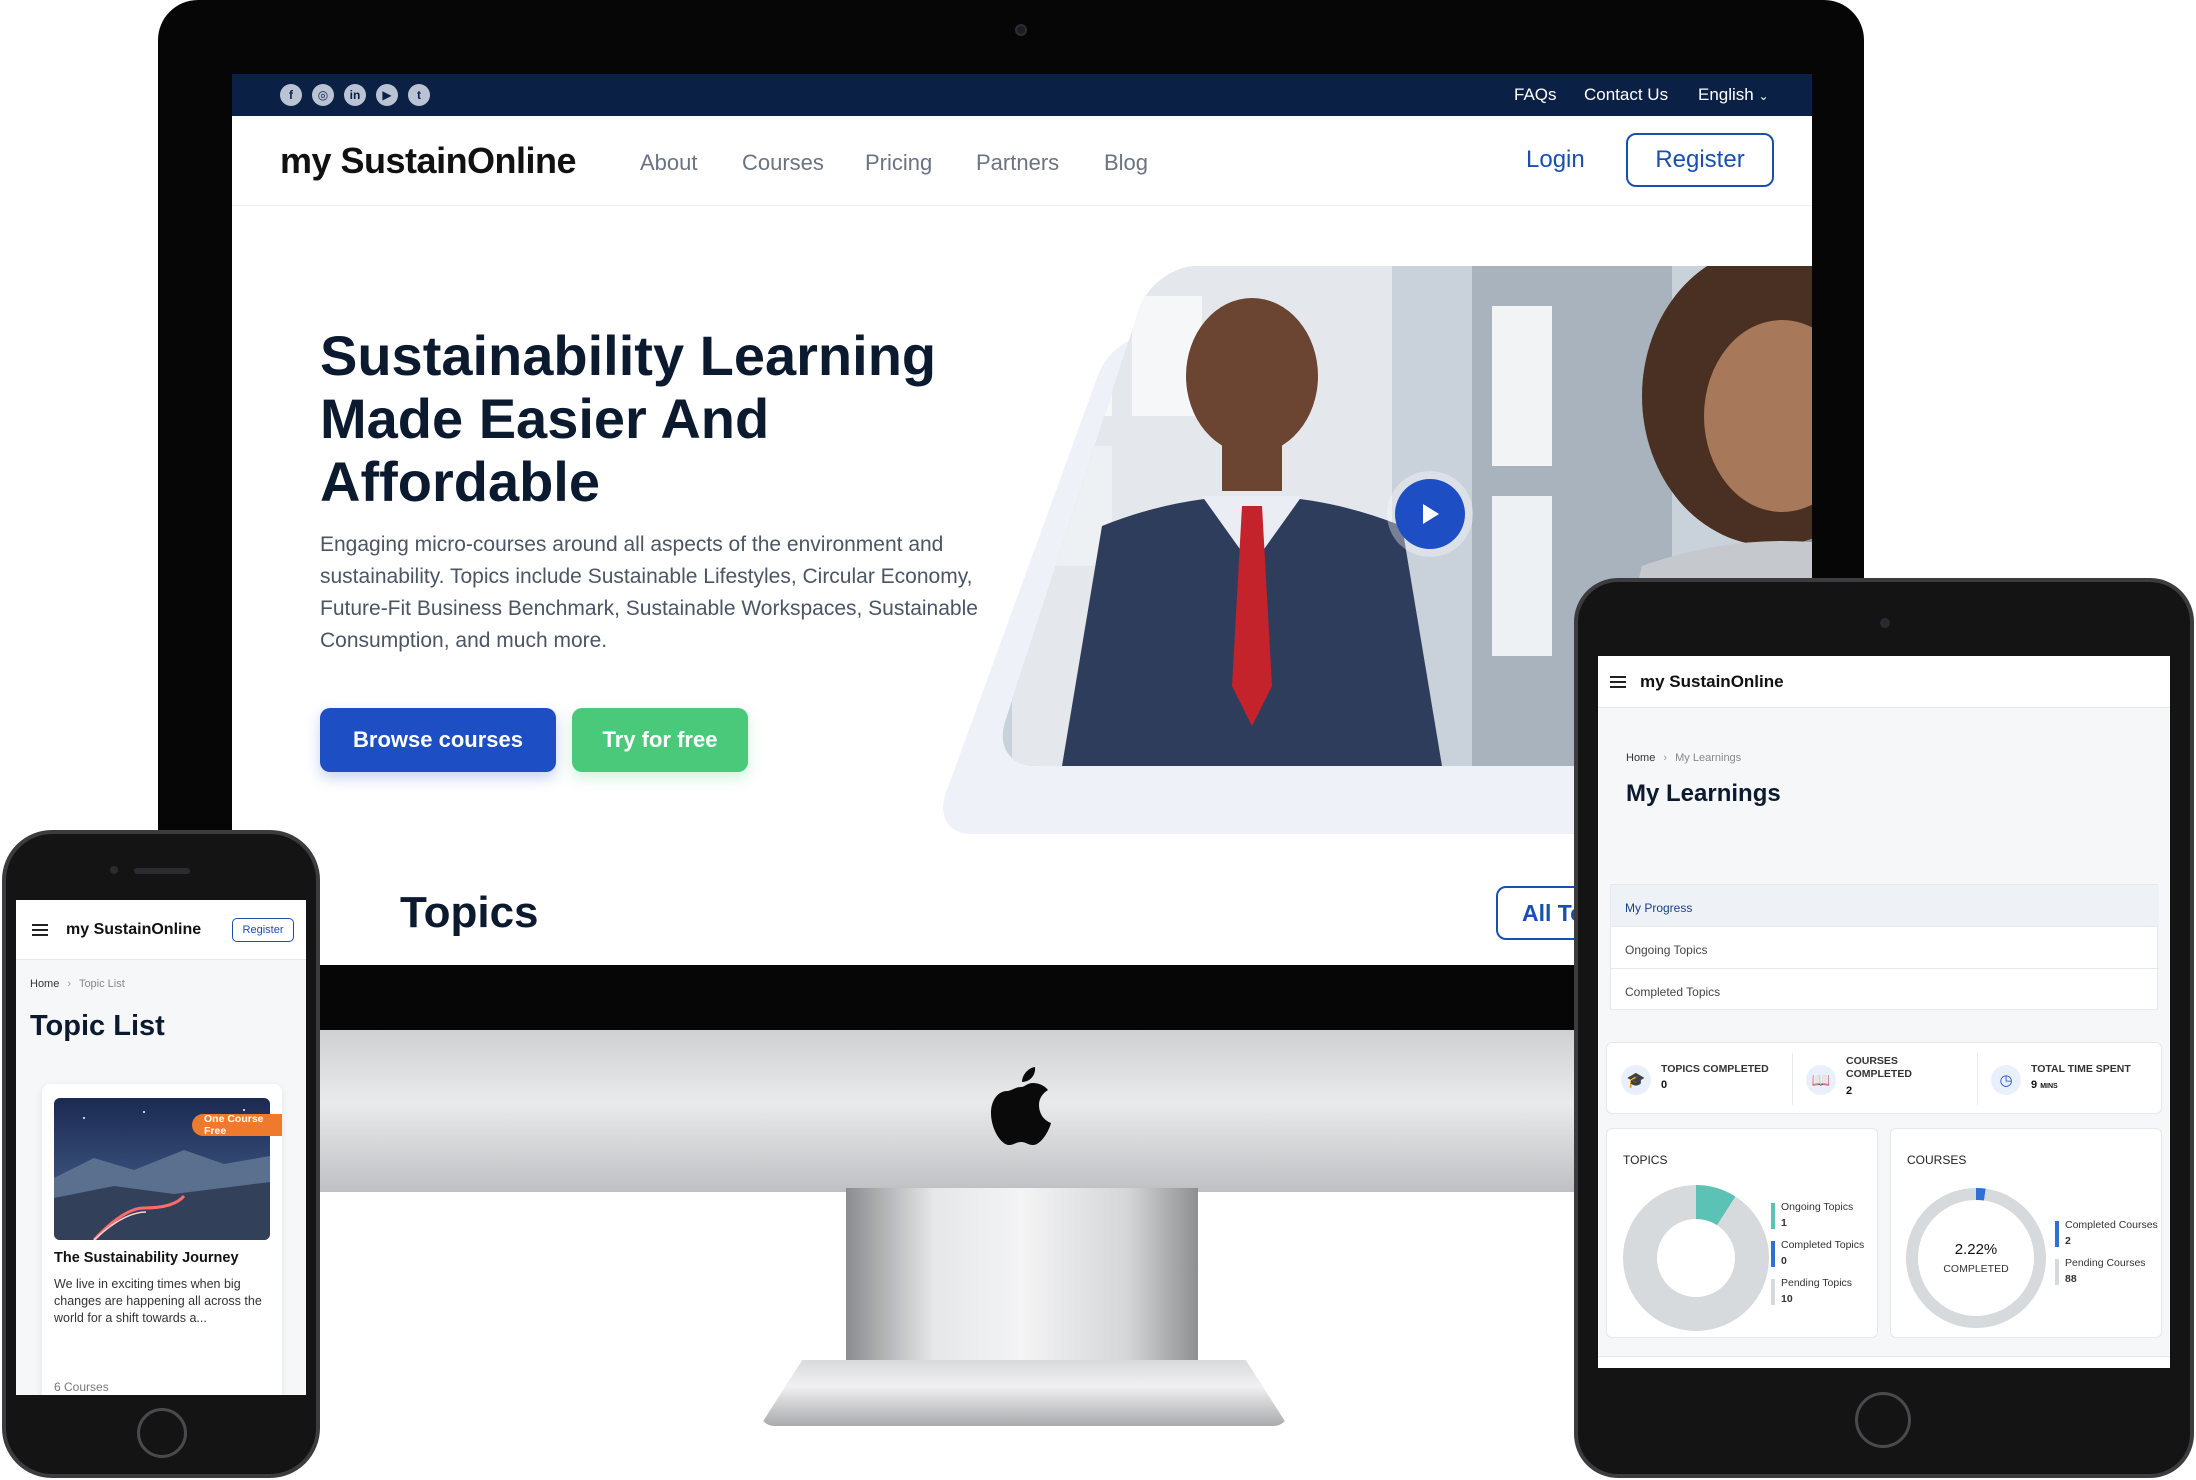 This screenshot has width=2196, height=1480. I want to click on legend-completed-topics: Completed Topics 0, so click(1817, 1253).